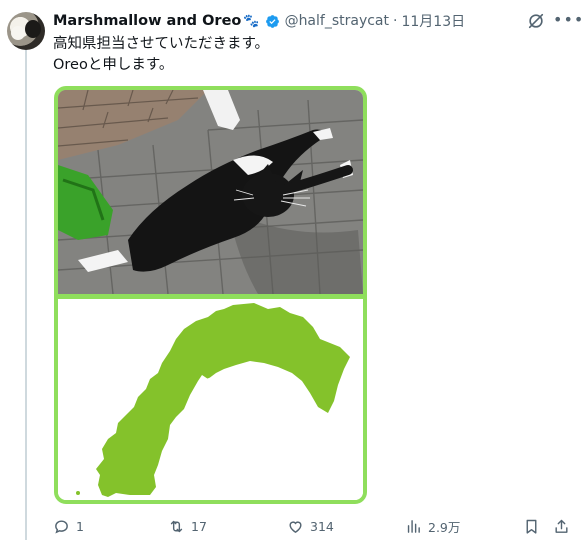 The height and width of the screenshot is (540, 588). I want to click on post-text-line-2: Oreoと申します。, so click(113, 65).